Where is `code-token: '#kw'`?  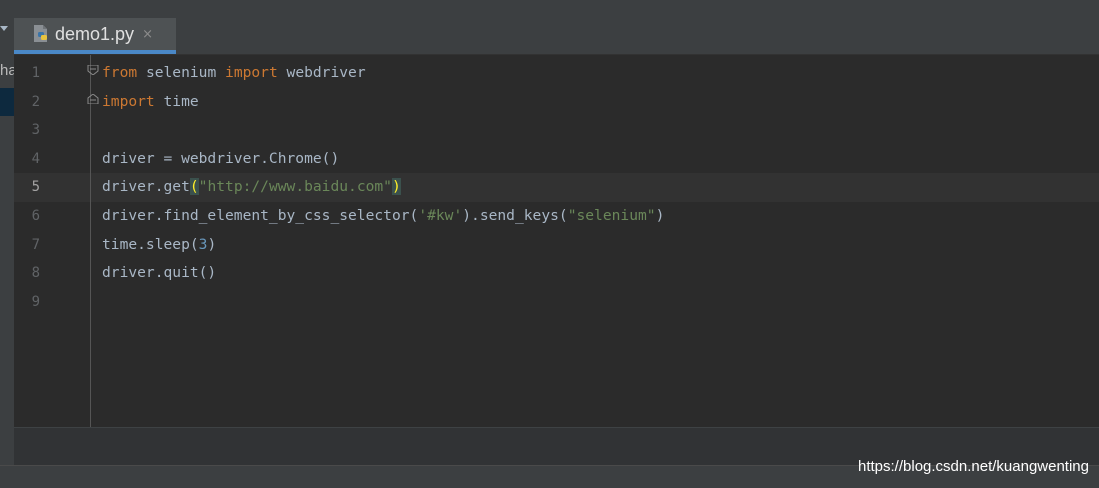 code-token: '#kw' is located at coordinates (440, 215).